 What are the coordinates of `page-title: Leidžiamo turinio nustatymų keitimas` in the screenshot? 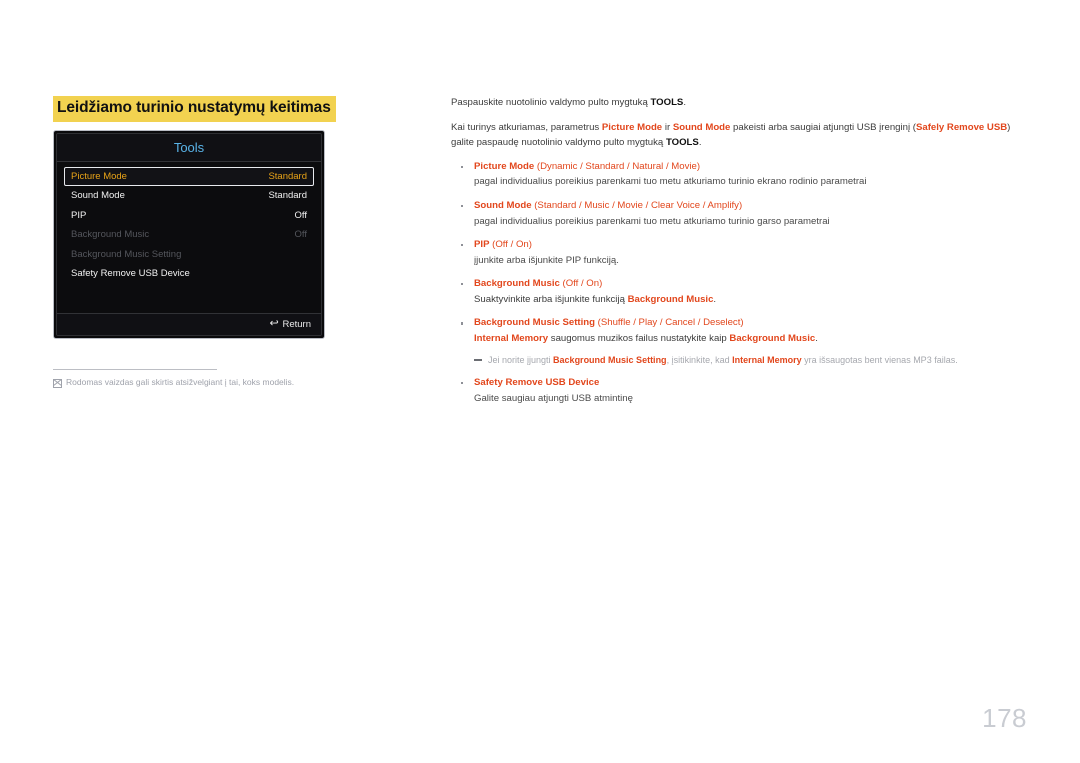 It's located at (194, 109).